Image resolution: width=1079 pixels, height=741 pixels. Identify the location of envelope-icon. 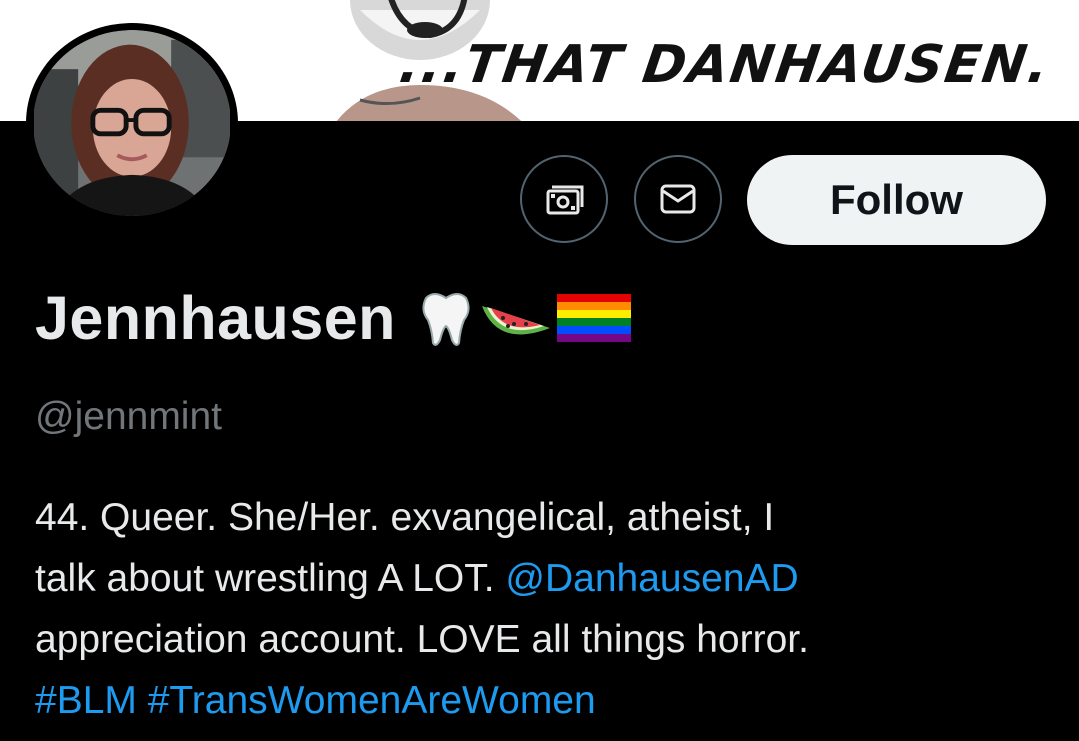
(678, 199).